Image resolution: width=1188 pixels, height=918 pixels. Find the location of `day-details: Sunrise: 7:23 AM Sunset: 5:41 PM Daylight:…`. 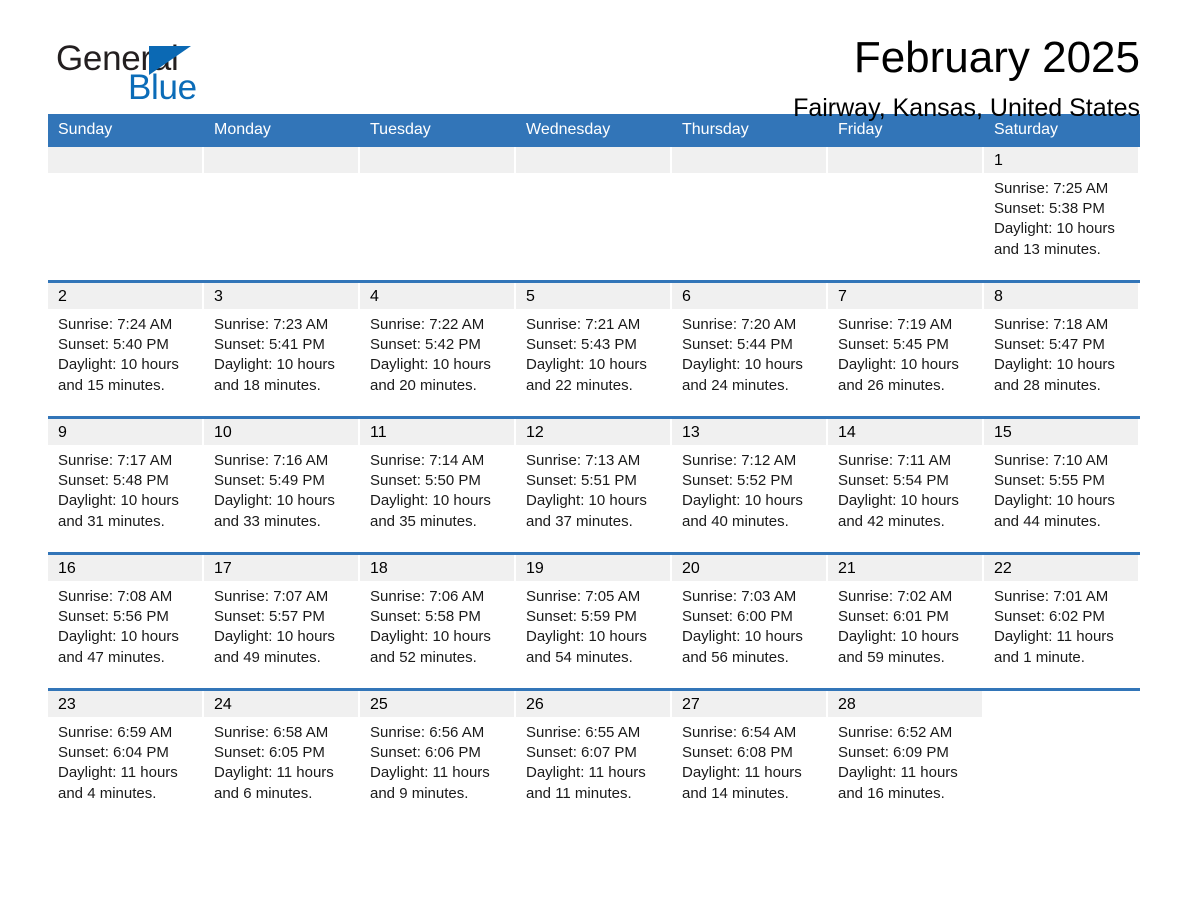

day-details: Sunrise: 7:23 AM Sunset: 5:41 PM Daylight:… is located at coordinates (282, 352).